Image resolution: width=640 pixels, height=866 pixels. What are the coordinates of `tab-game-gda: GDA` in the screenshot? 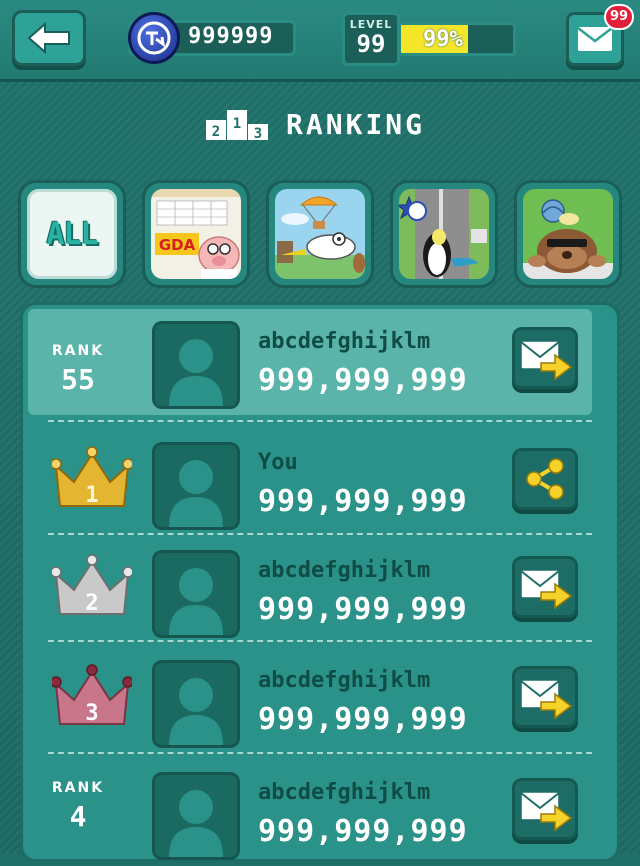 It's located at (196, 234).